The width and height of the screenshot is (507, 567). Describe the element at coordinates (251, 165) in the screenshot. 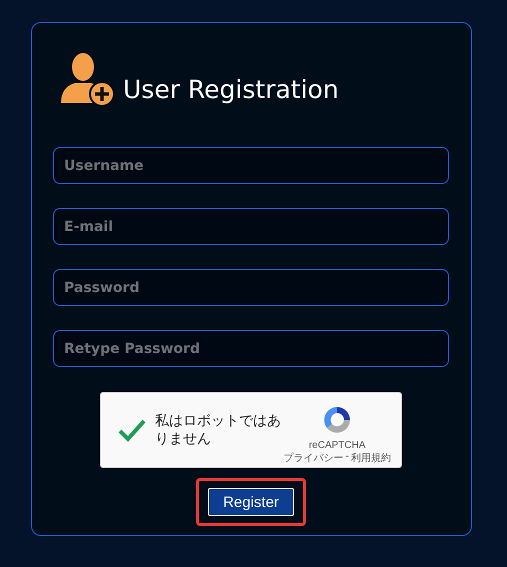

I see `input-field: Username` at that location.